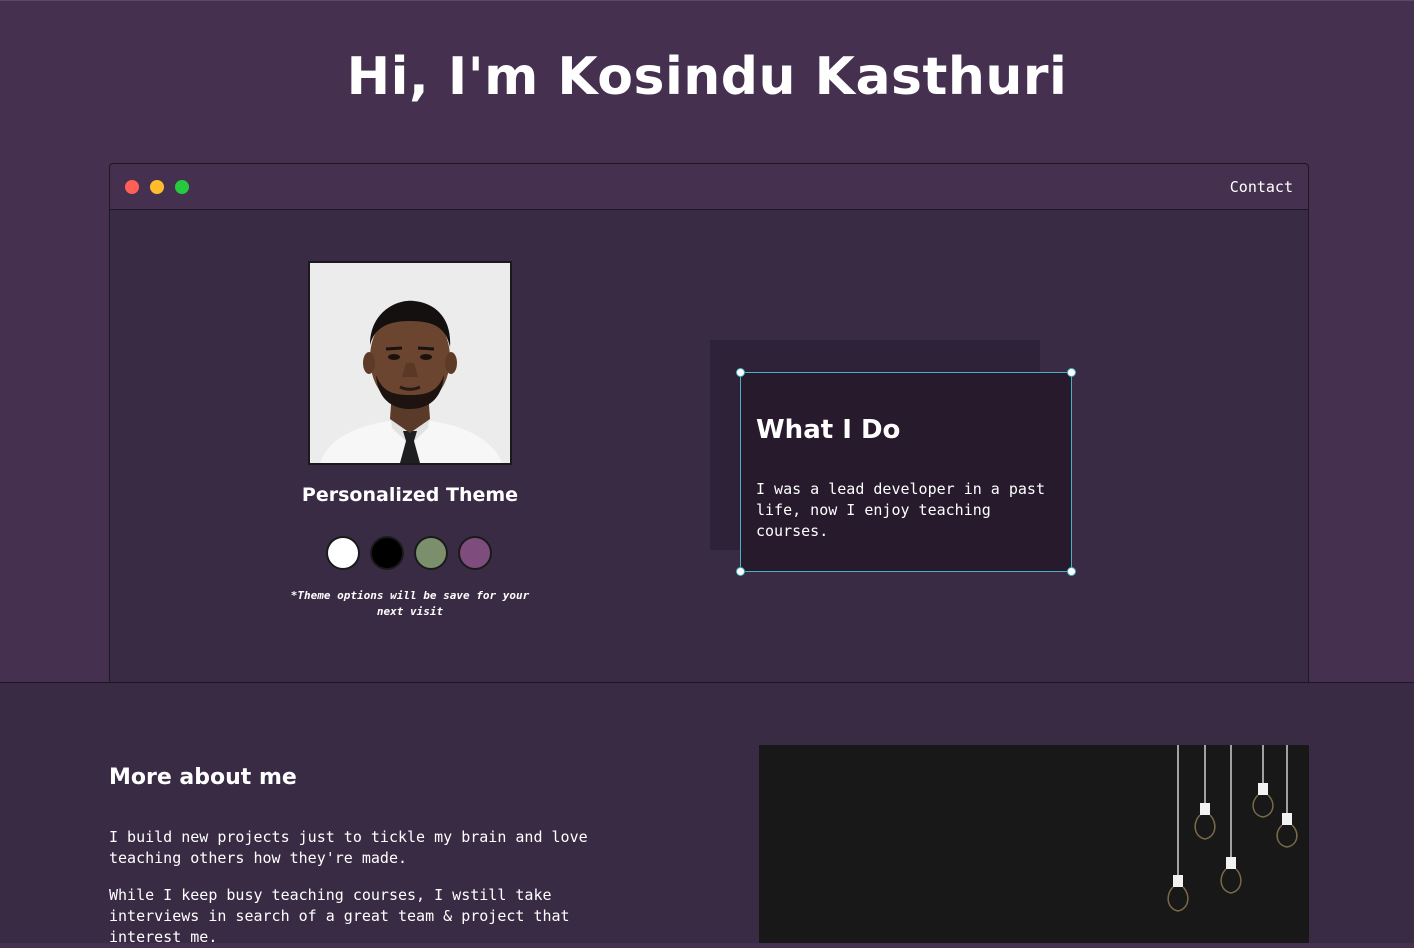 Image resolution: width=1414 pixels, height=948 pixels. What do you see at coordinates (1261, 187) in the screenshot?
I see `contact-link: Contact` at bounding box center [1261, 187].